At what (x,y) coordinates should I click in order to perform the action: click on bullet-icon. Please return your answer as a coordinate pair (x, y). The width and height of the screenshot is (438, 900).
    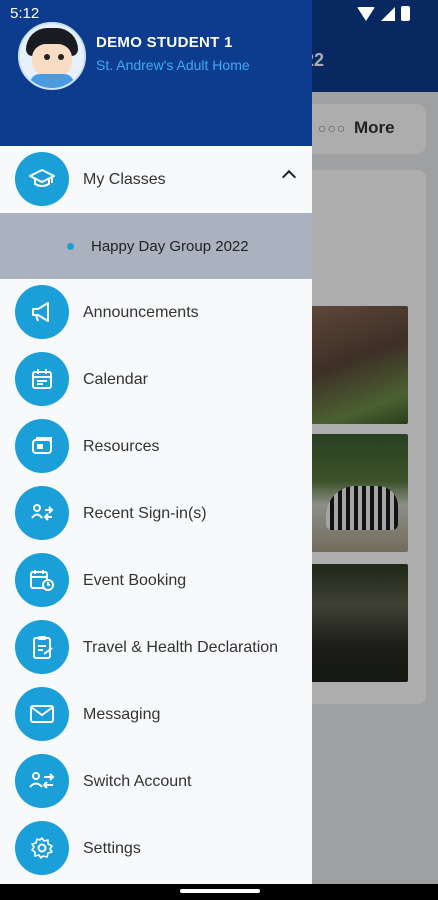
    Looking at the image, I should click on (70, 246).